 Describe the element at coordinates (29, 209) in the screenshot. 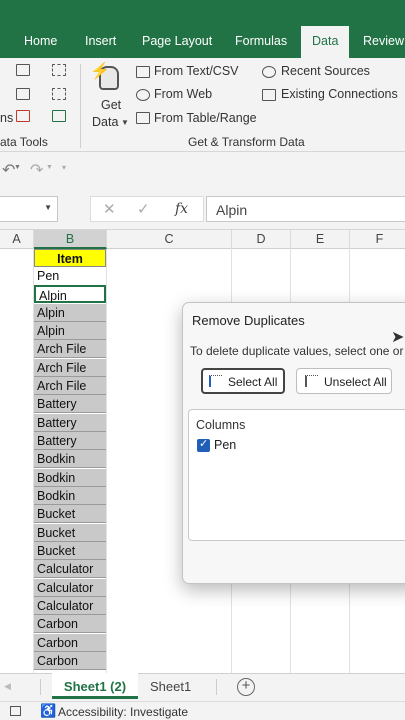

I see `name-box: ▼` at that location.